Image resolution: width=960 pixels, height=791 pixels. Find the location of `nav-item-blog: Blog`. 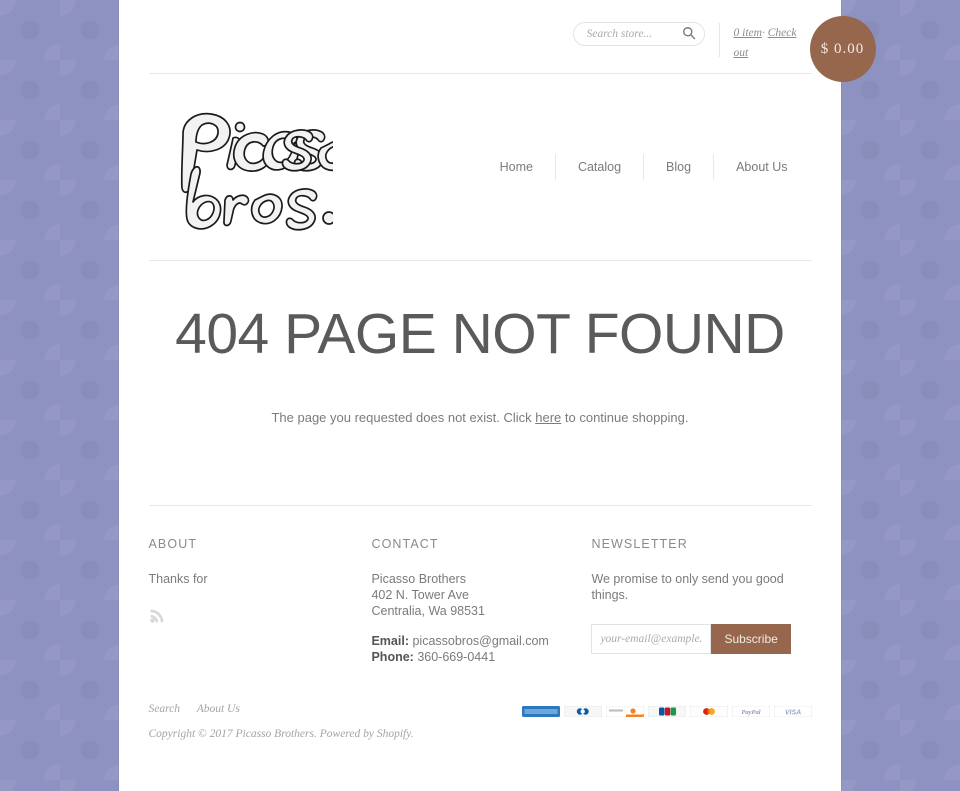

nav-item-blog: Blog is located at coordinates (678, 167).